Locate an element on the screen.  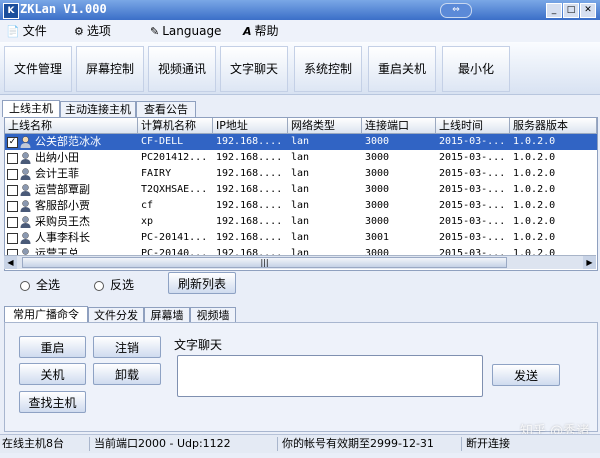
uninstall-button: 卸载 is located at coordinates (127, 374).